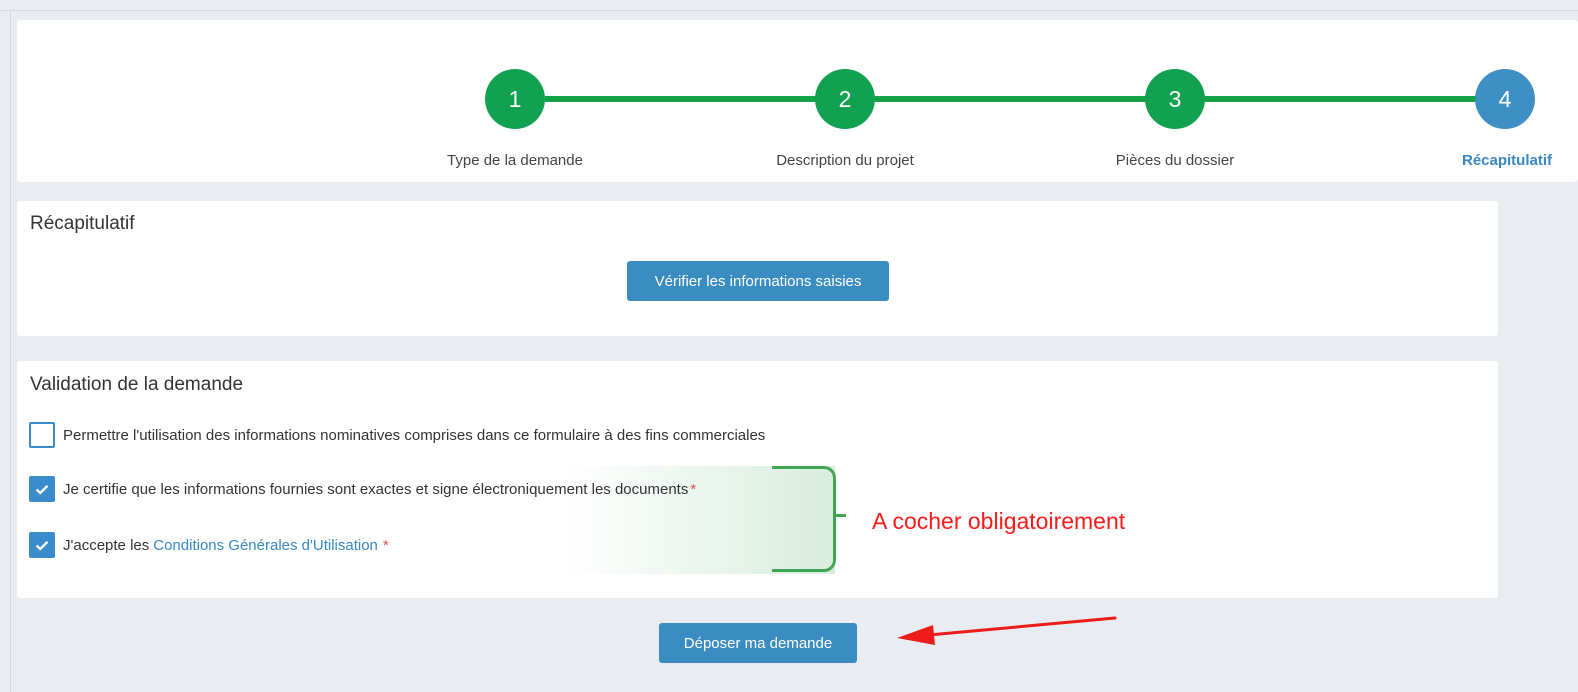  I want to click on step-3-circle: 3, so click(1175, 99).